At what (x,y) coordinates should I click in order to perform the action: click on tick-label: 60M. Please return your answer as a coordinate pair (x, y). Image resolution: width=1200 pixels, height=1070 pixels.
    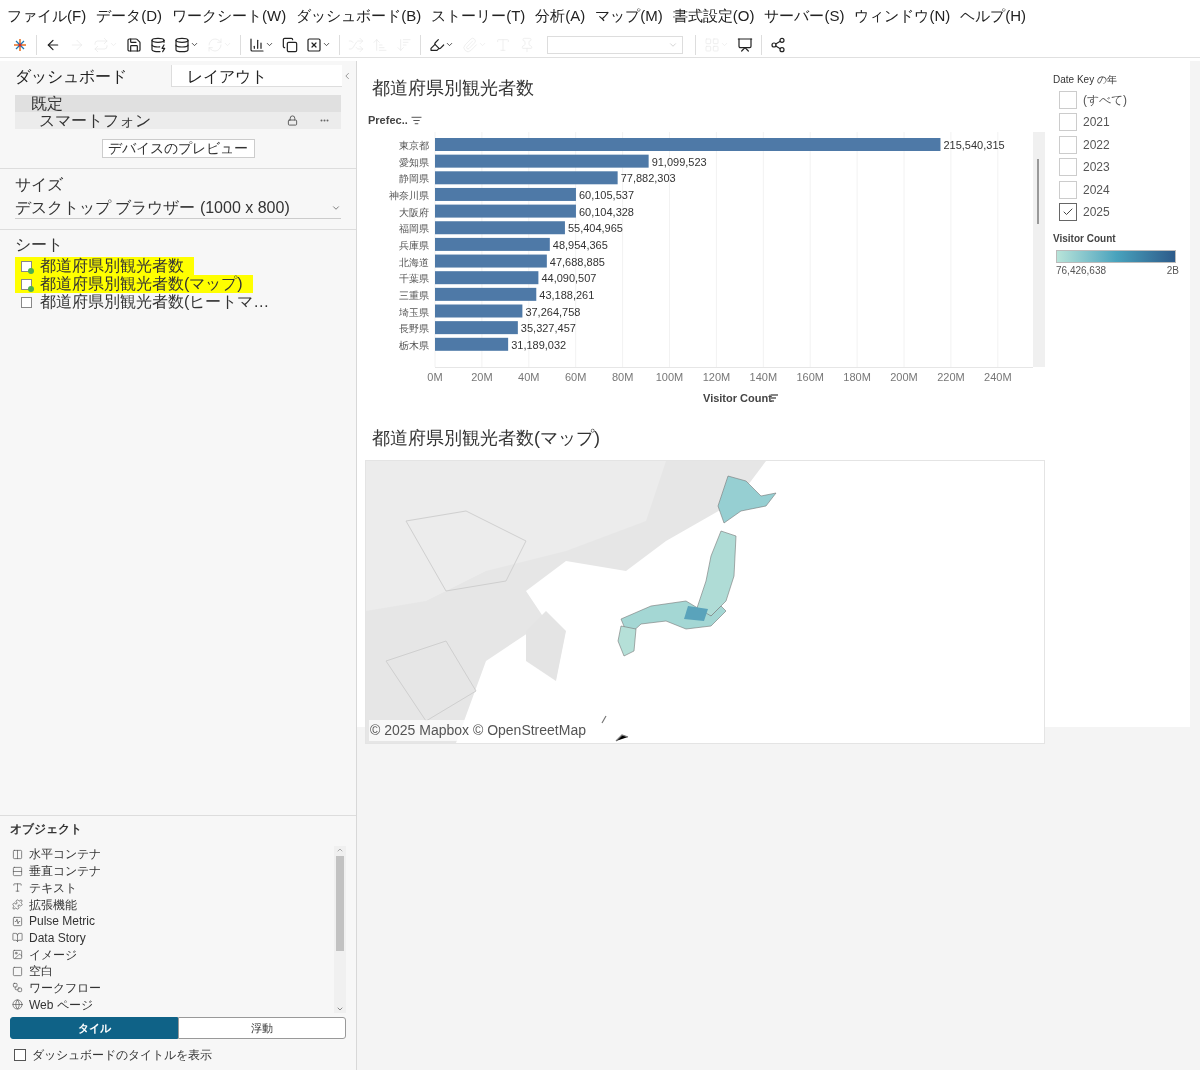
    Looking at the image, I should click on (576, 376).